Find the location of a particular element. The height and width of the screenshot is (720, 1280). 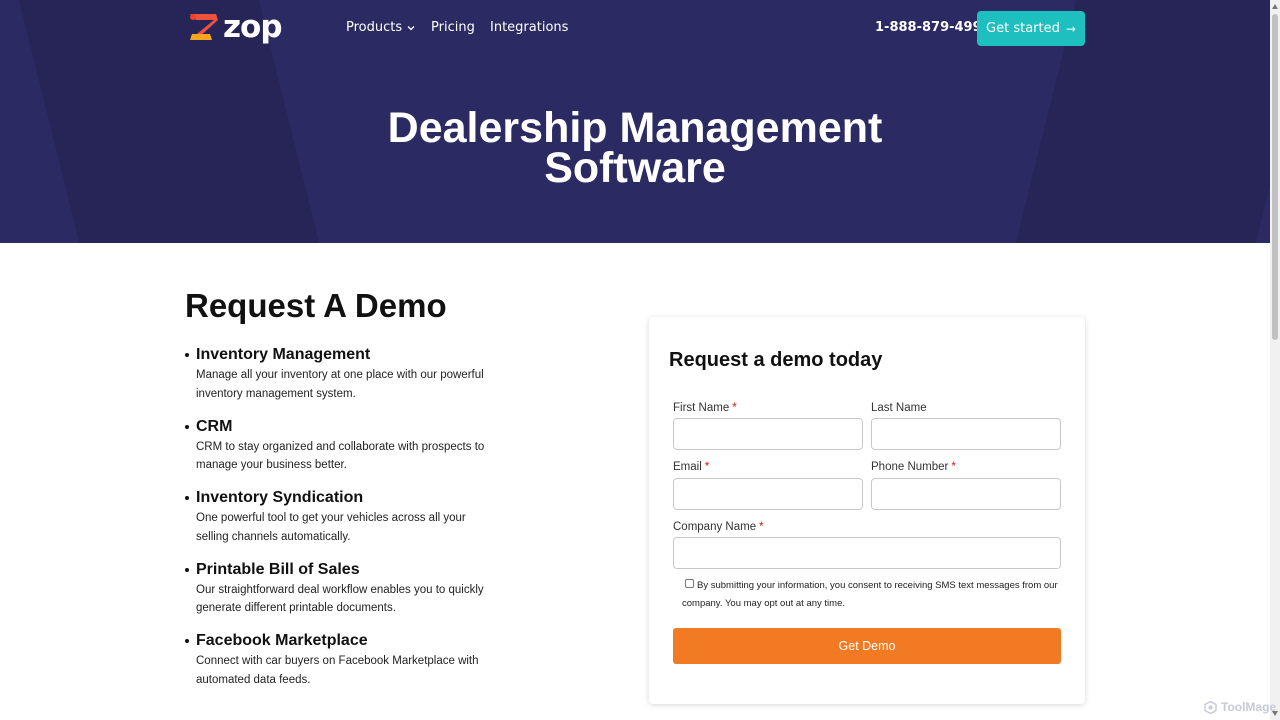

nav-pricing-link: Pricing is located at coordinates (453, 28).